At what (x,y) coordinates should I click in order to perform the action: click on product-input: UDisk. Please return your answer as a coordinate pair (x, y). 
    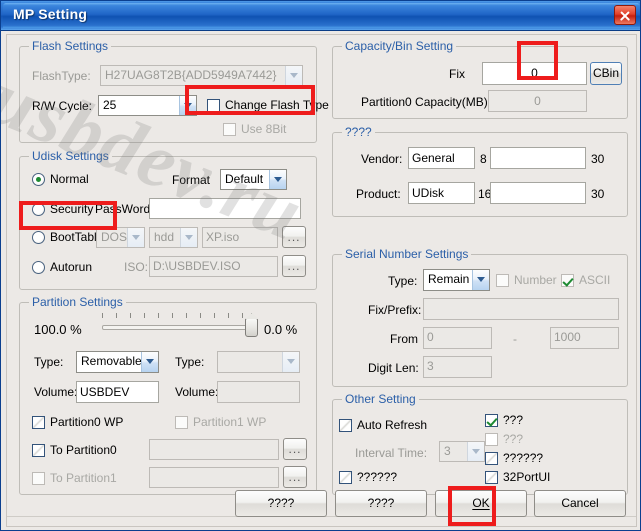
    Looking at the image, I should click on (441, 193).